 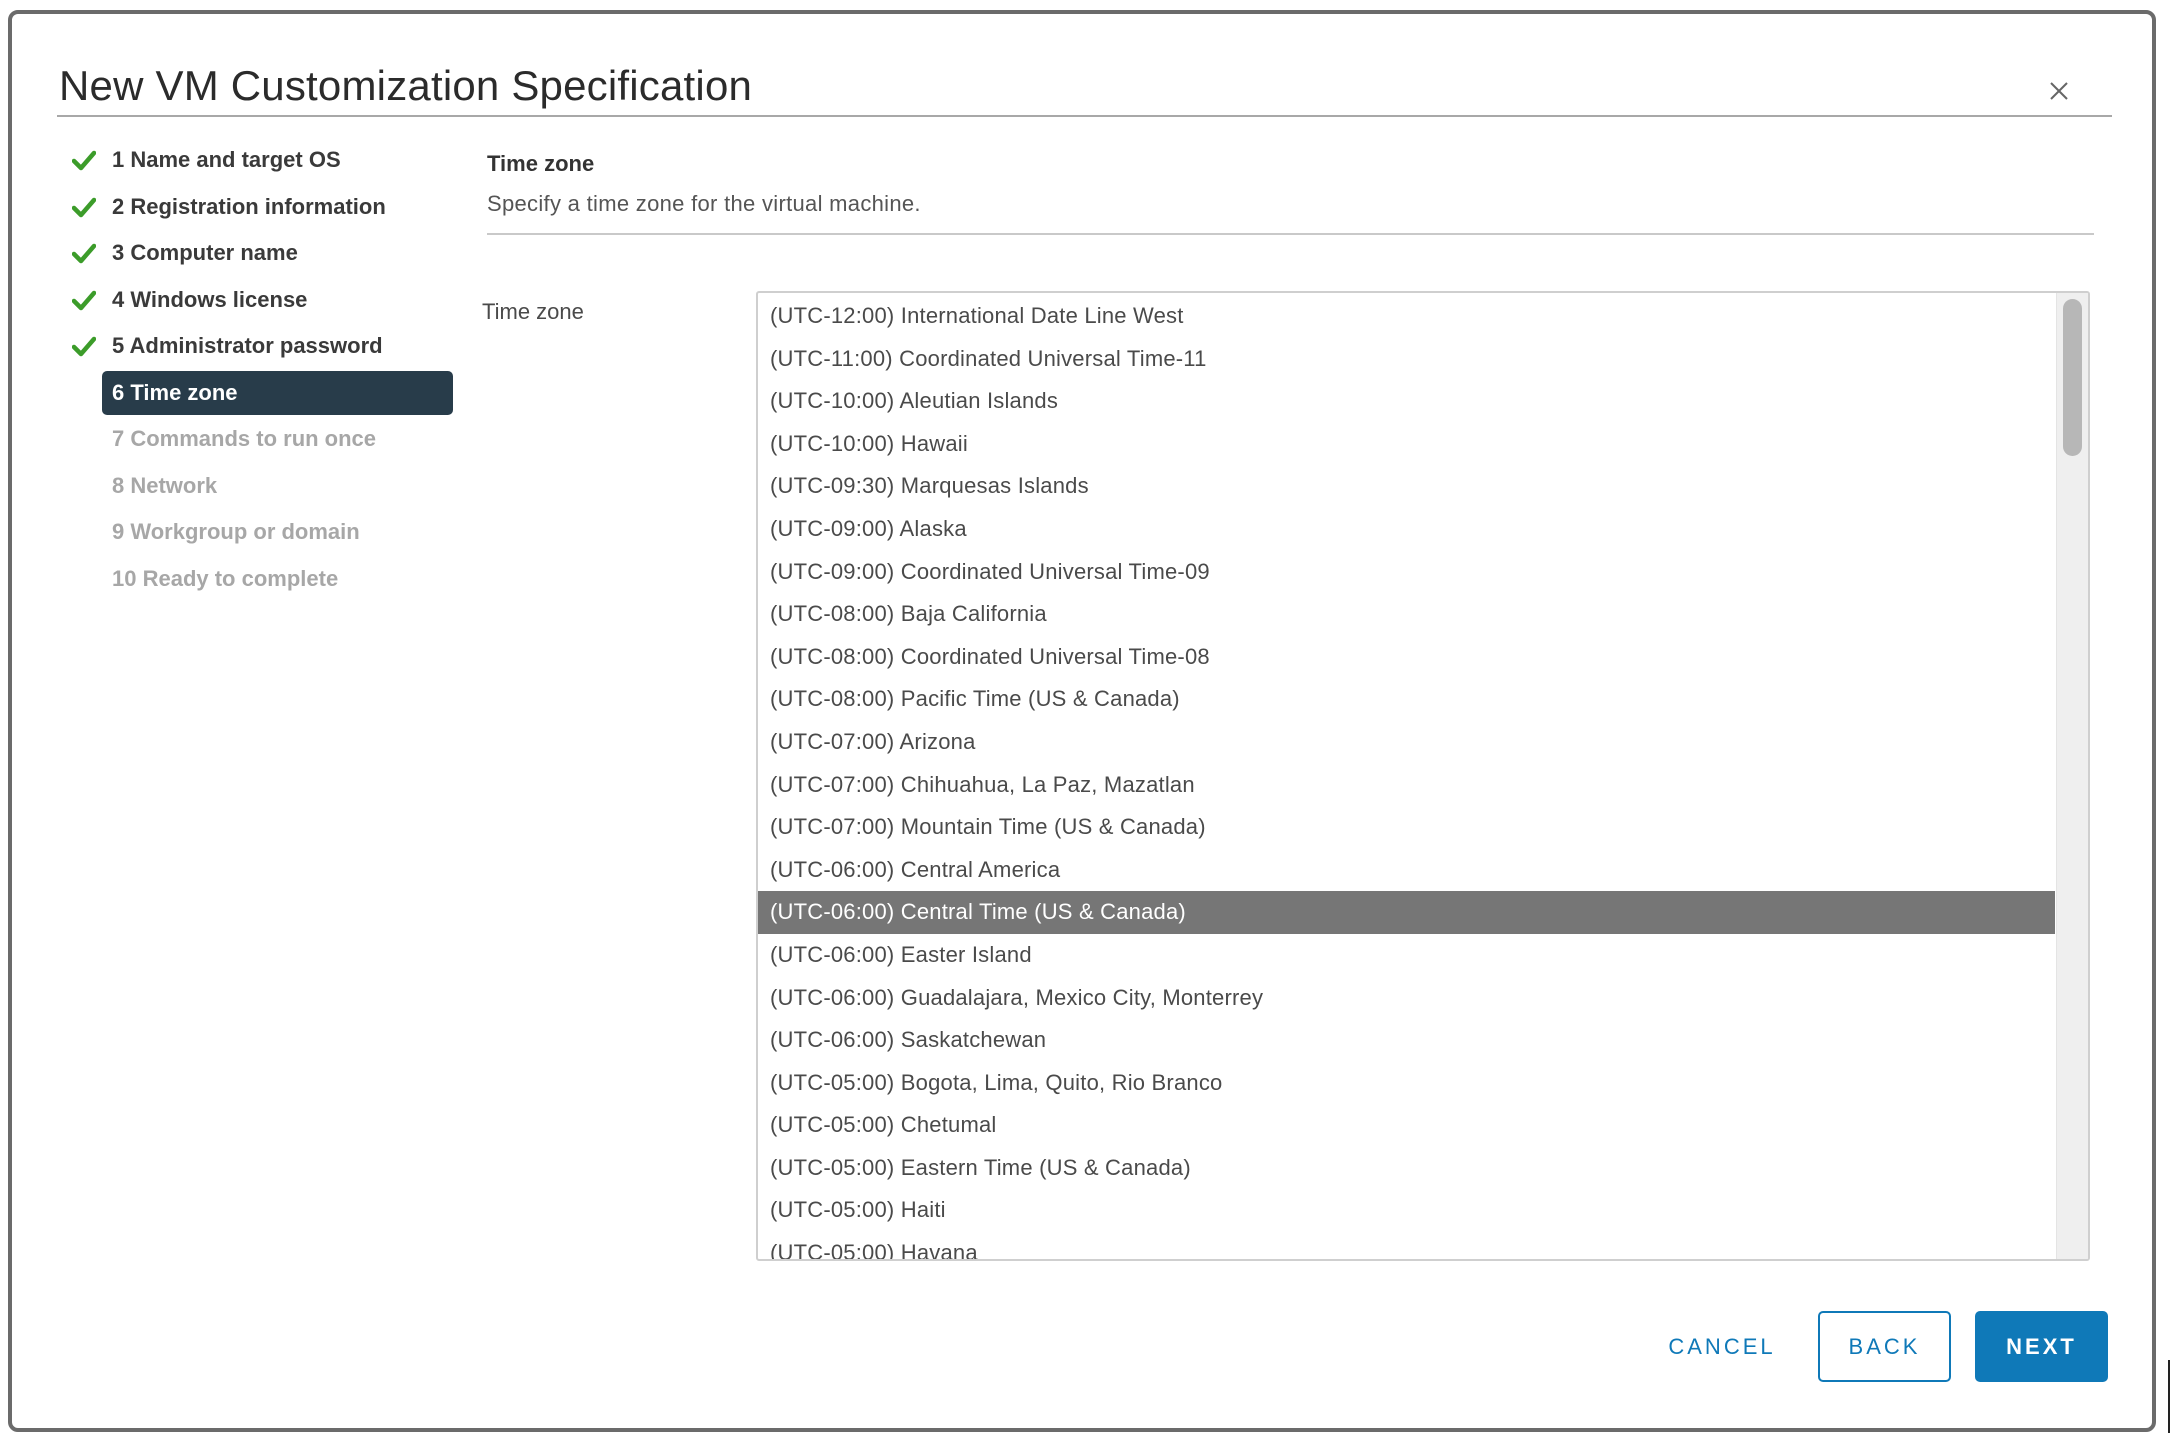 I want to click on wizard-step-label: 3 Computer name, so click(x=205, y=252).